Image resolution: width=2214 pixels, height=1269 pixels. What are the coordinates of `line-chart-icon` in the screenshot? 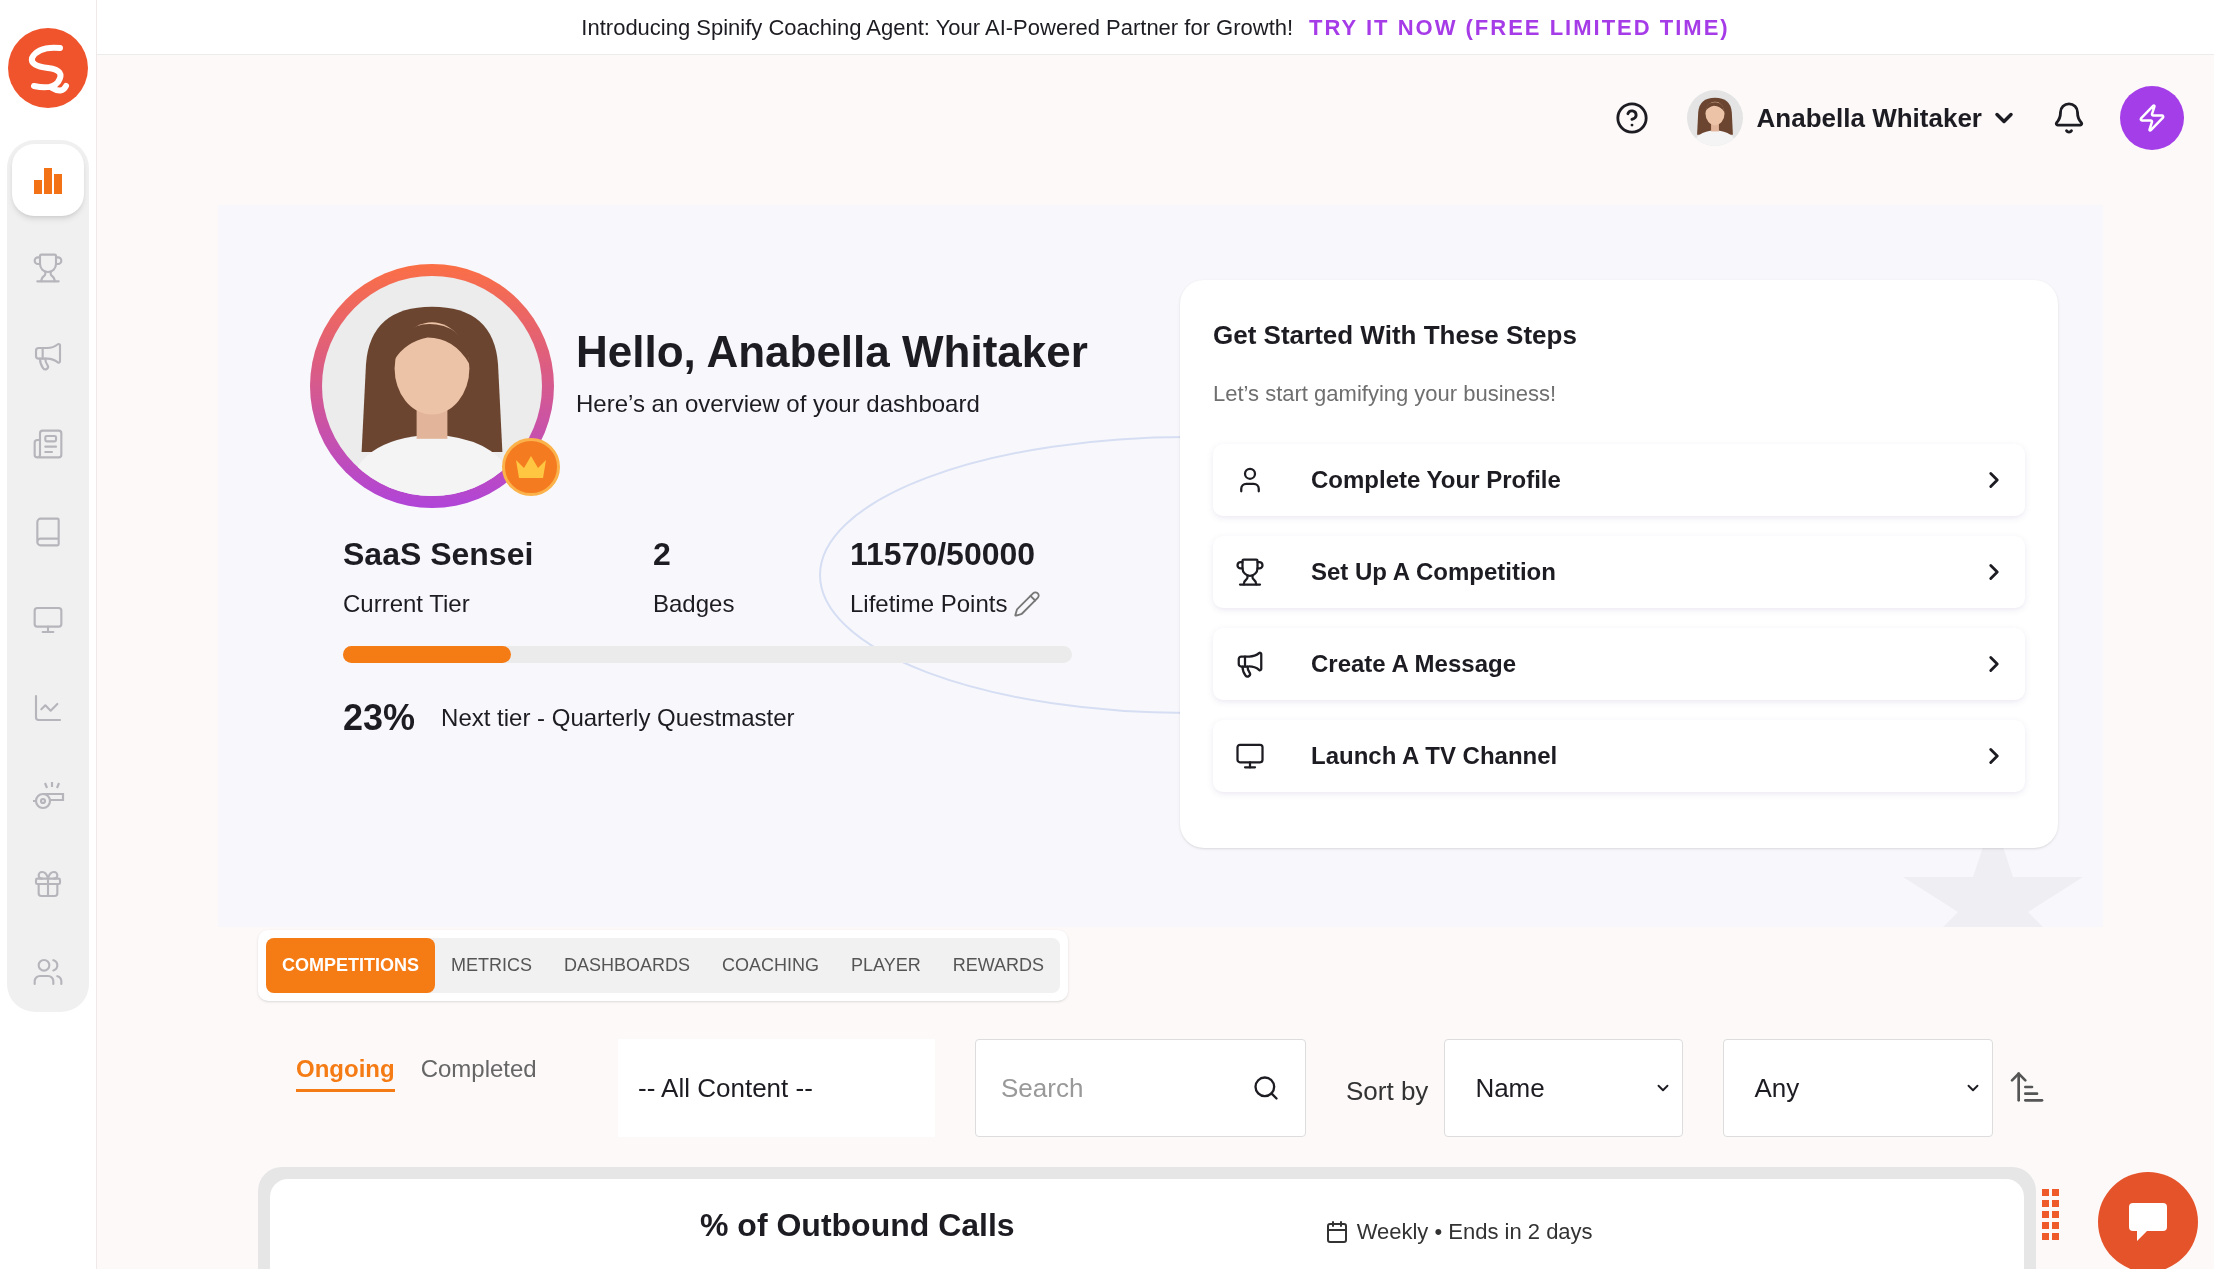 It's located at (48, 708).